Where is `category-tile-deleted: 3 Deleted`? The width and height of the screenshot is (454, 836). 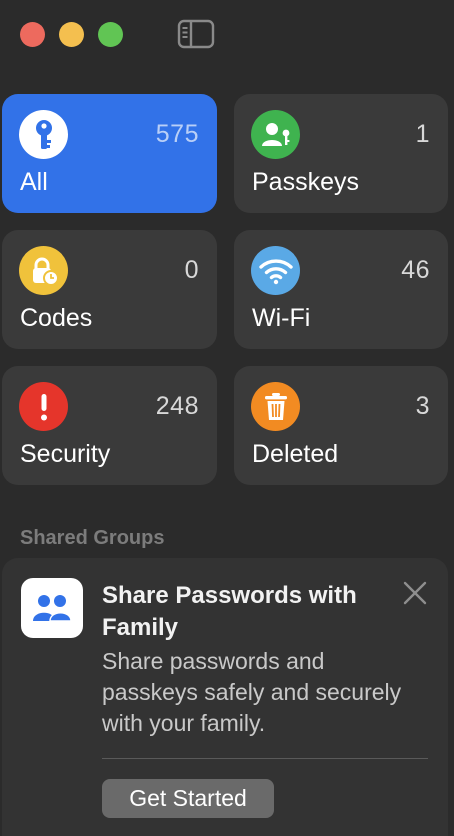 category-tile-deleted: 3 Deleted is located at coordinates (341, 425).